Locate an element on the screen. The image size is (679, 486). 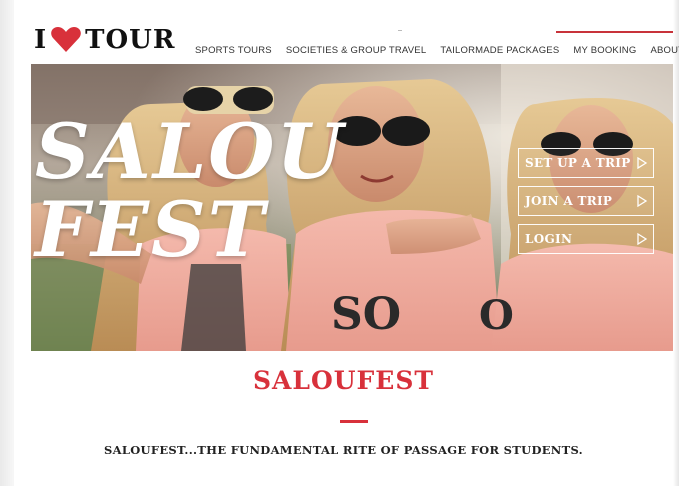
nav-item-societies: SOCIETIES & GROUP TRAVEL is located at coordinates (356, 50).